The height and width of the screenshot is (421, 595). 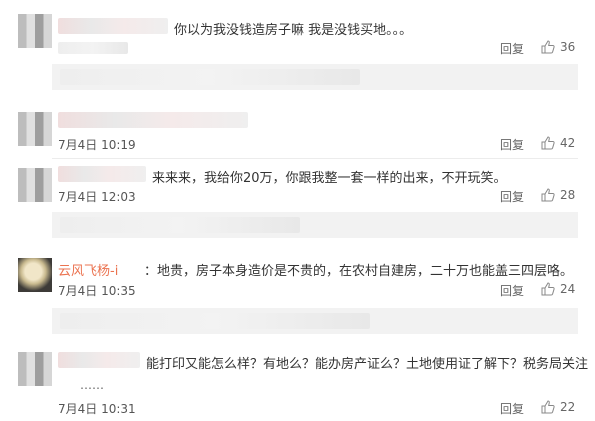 I want to click on comment-text: 来来来，我给你20万，你跟我整一套一样的出来，不开玩笑。, so click(x=329, y=178).